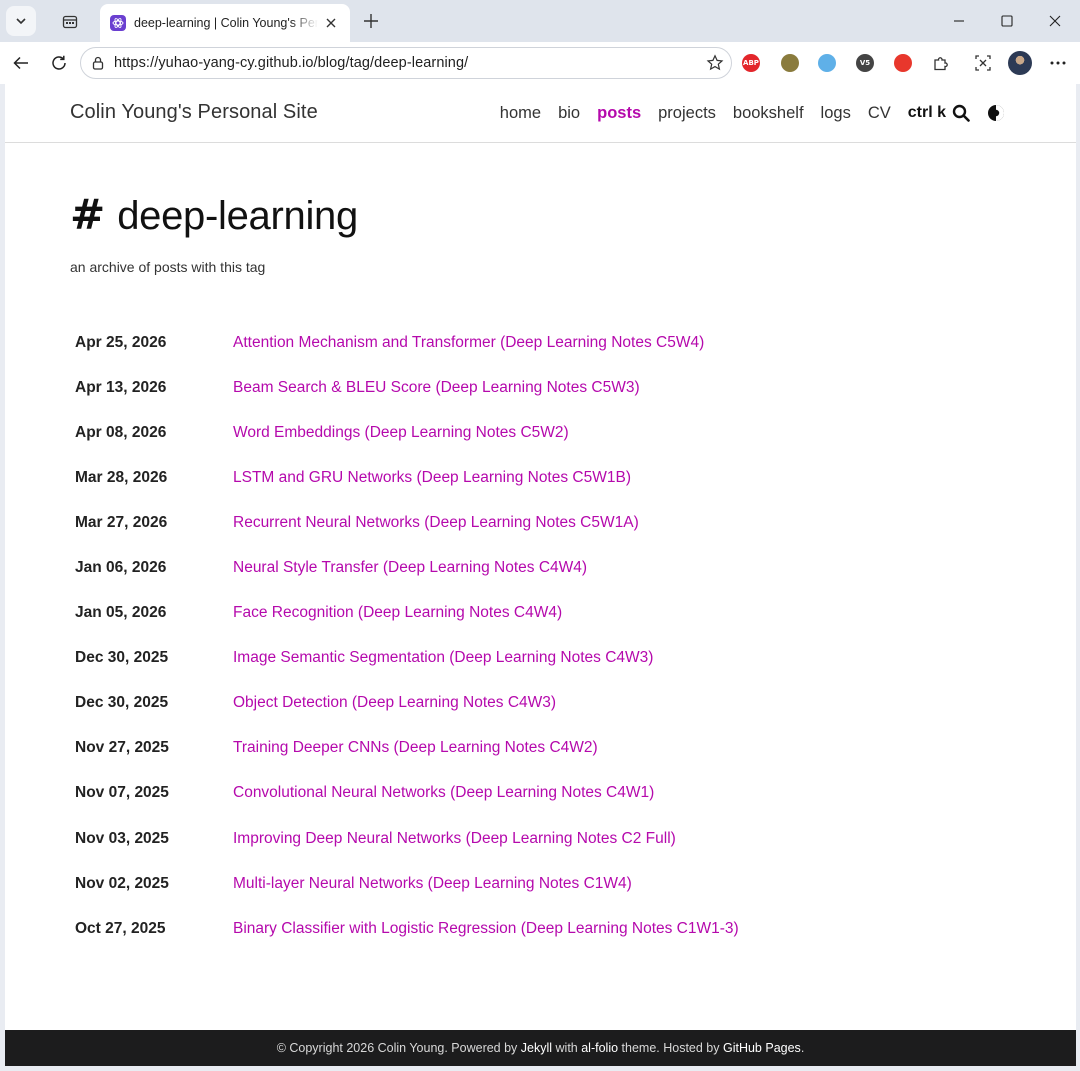 The width and height of the screenshot is (1080, 1071). I want to click on theme-toggle-button, so click(996, 113).